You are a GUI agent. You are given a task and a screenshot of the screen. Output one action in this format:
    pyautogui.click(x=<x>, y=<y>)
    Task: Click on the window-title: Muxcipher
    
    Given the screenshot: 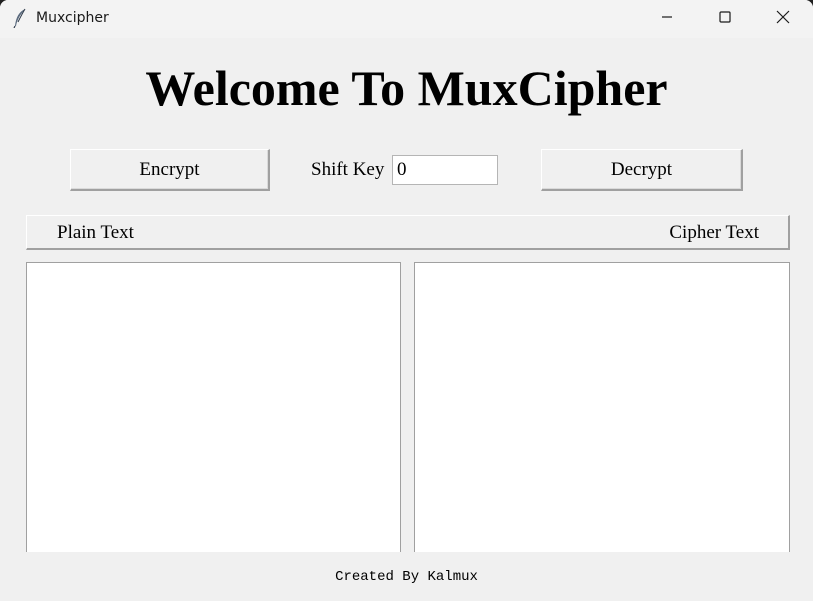 What is the action you would take?
    pyautogui.click(x=72, y=18)
    